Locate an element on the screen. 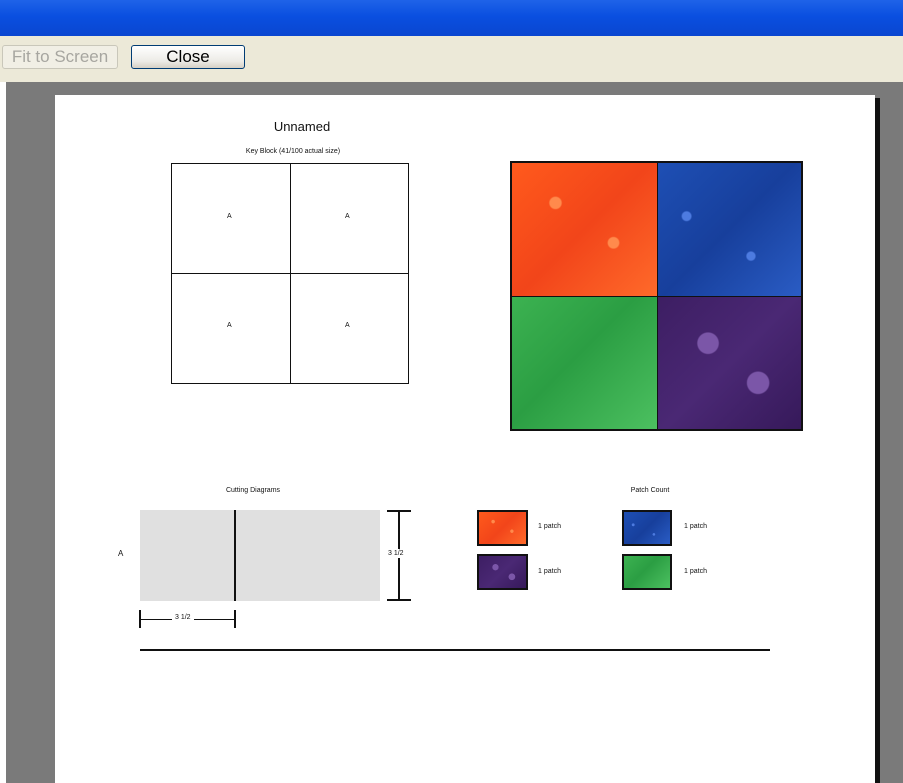 The height and width of the screenshot is (783, 903). block-fabric-preview is located at coordinates (656, 296).